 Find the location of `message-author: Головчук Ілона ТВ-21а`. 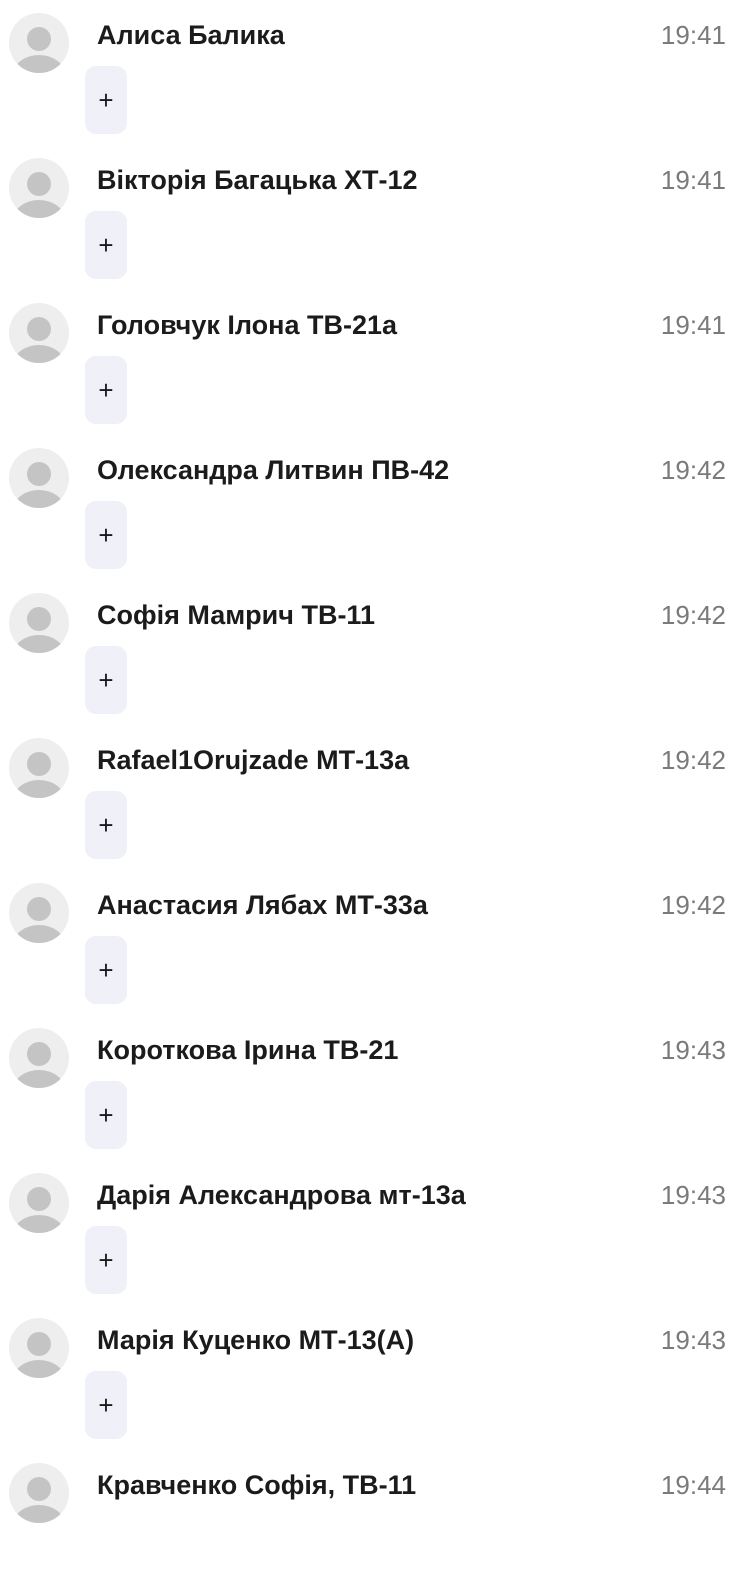

message-author: Головчук Ілона ТВ-21а is located at coordinates (247, 325).